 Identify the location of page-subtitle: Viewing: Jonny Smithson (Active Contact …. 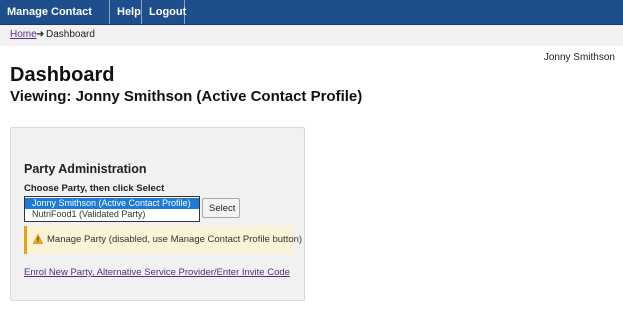
(186, 96).